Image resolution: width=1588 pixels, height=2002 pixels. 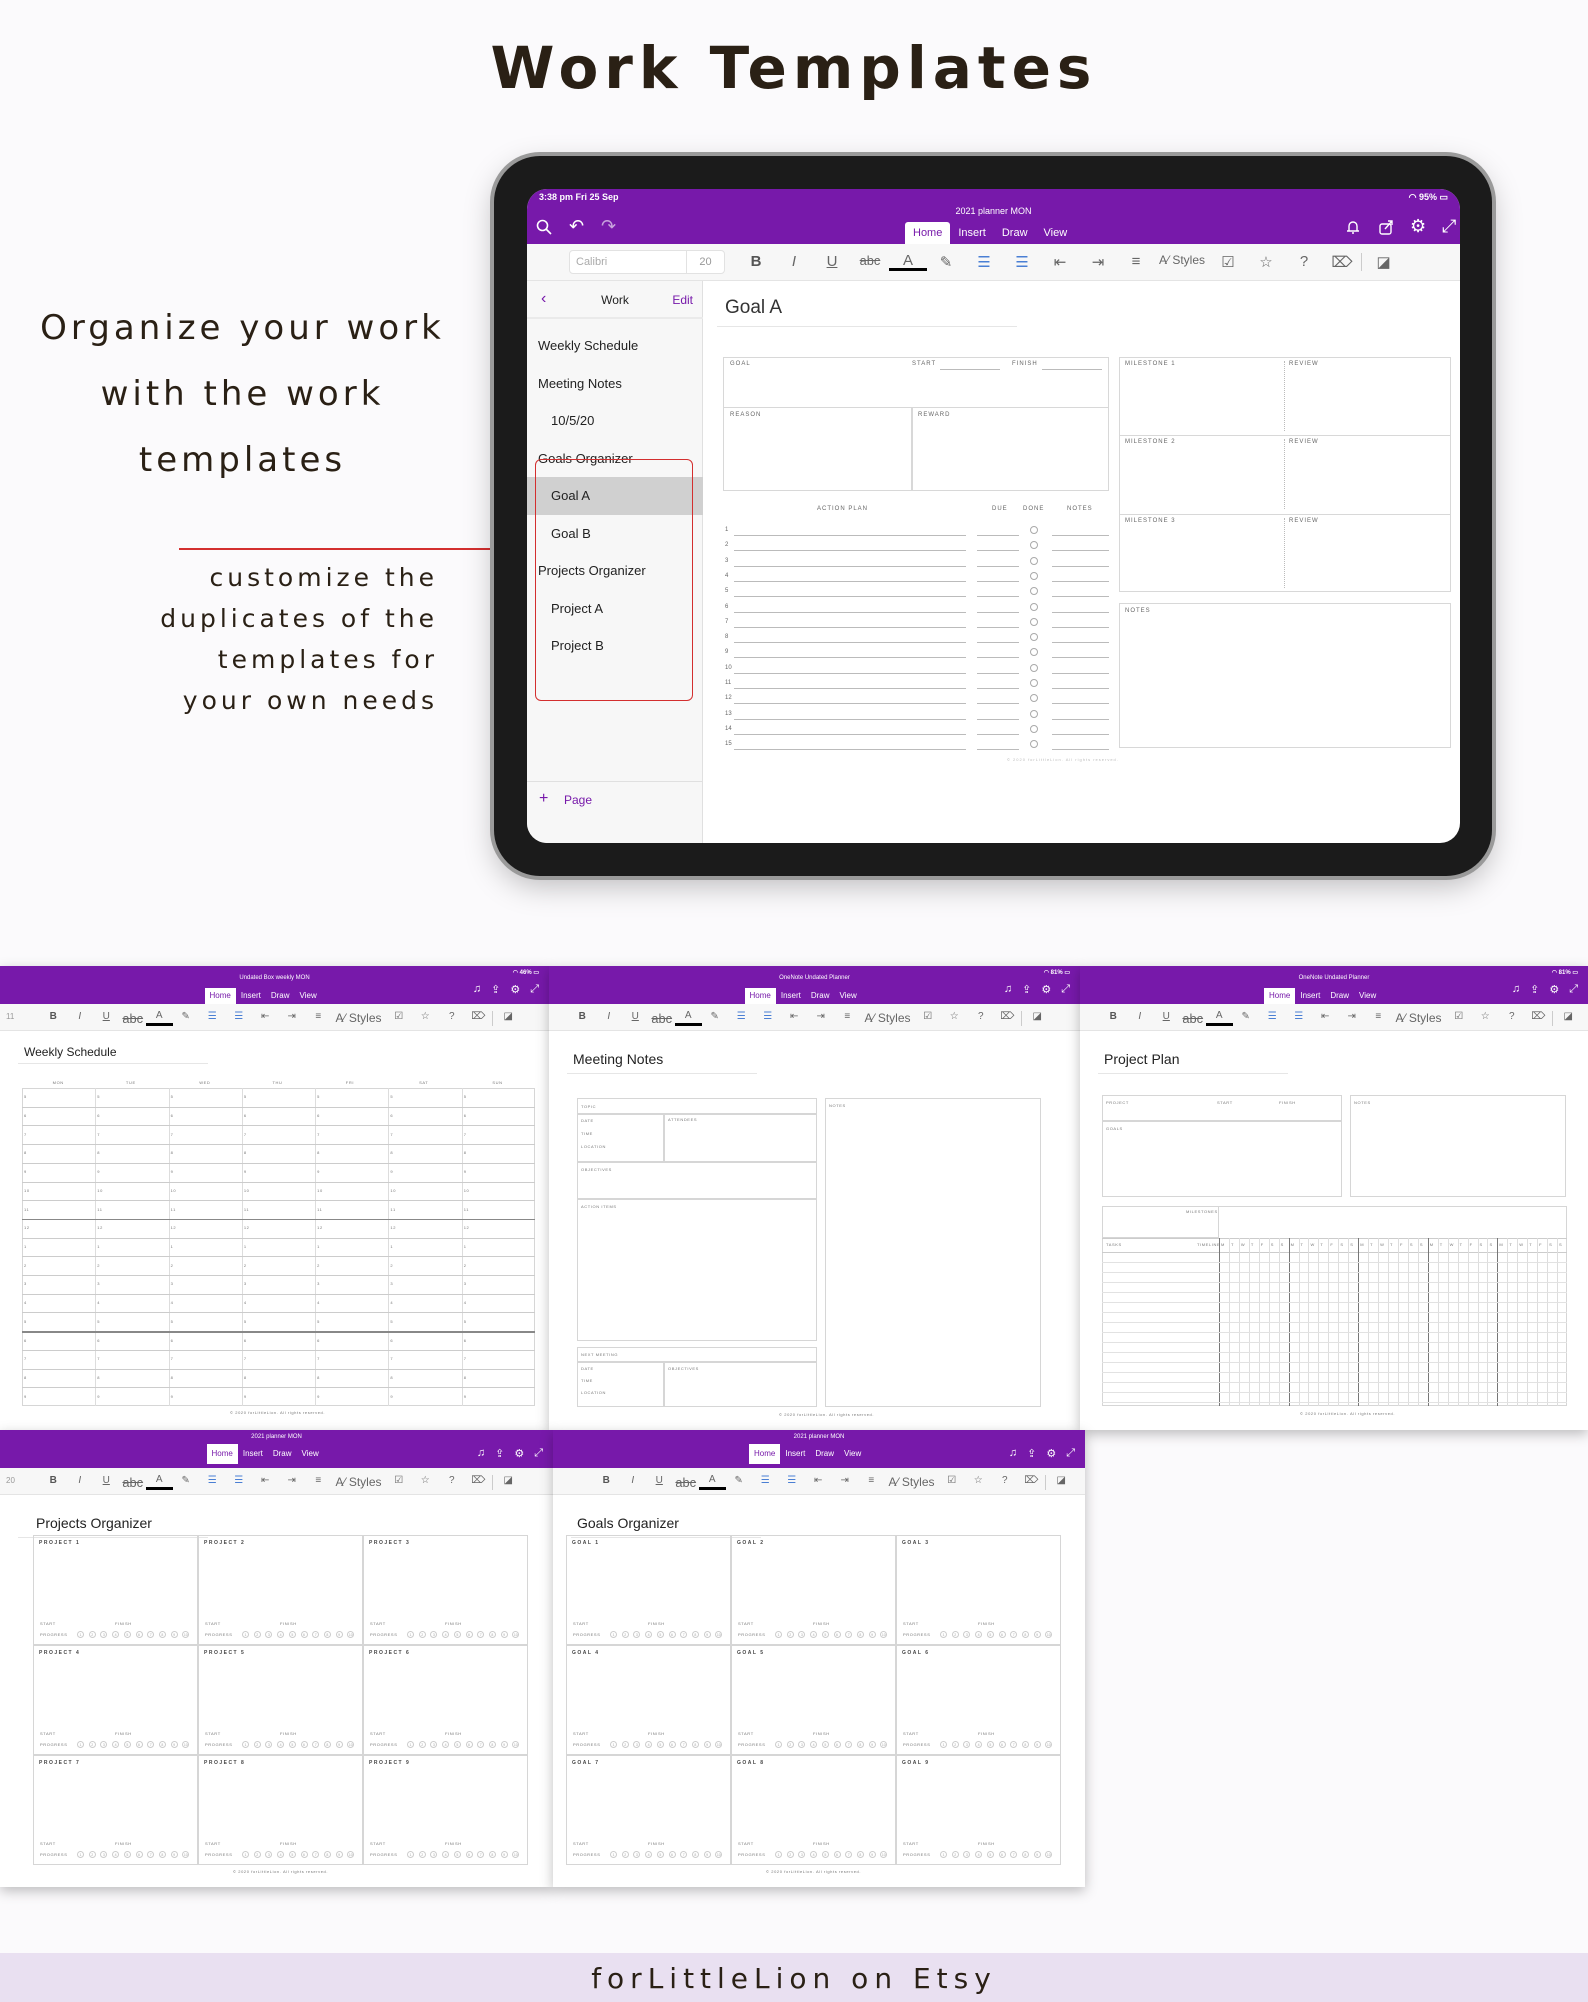 What do you see at coordinates (832, 262) in the screenshot?
I see `underline-button: U` at bounding box center [832, 262].